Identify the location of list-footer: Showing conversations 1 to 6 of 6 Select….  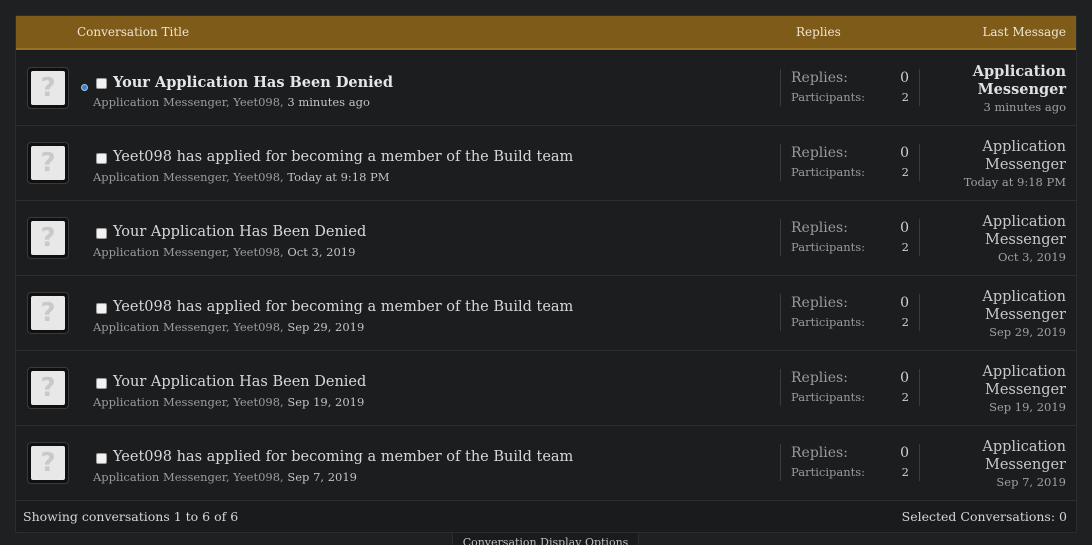
(546, 516).